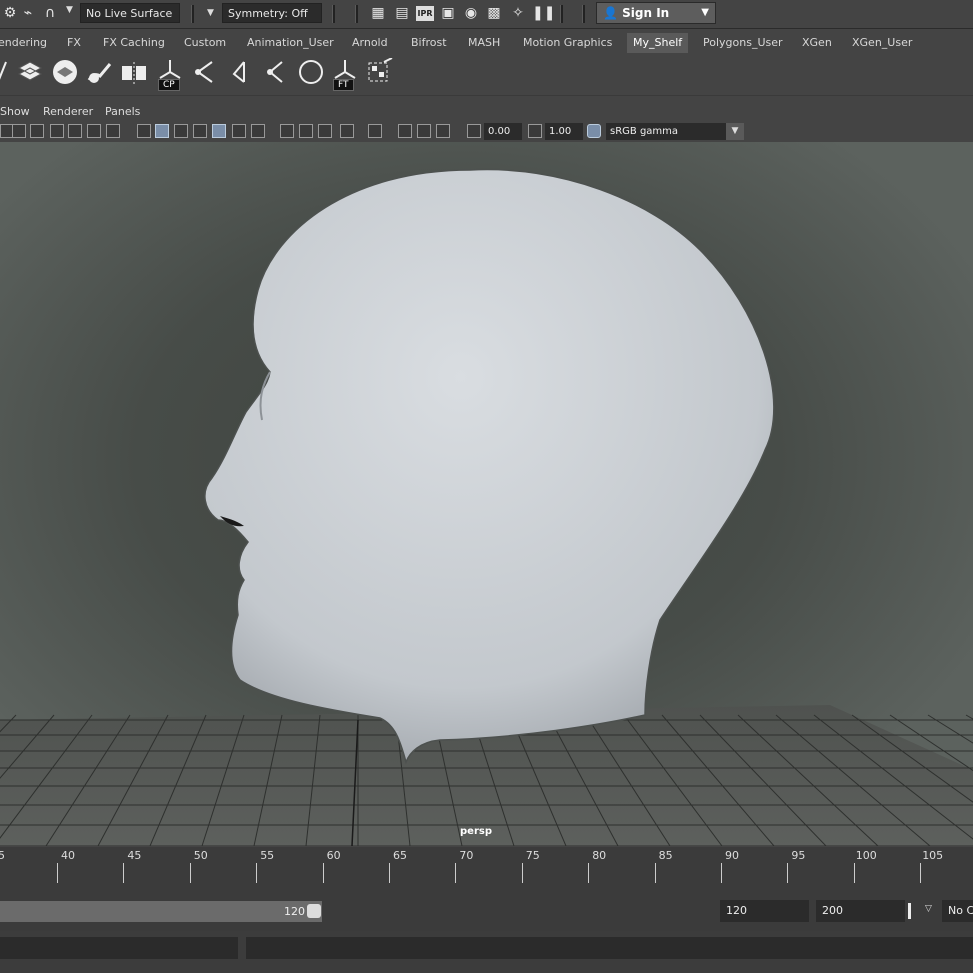  Describe the element at coordinates (370, 43) in the screenshot. I see `tab-arnold: Arnold` at that location.